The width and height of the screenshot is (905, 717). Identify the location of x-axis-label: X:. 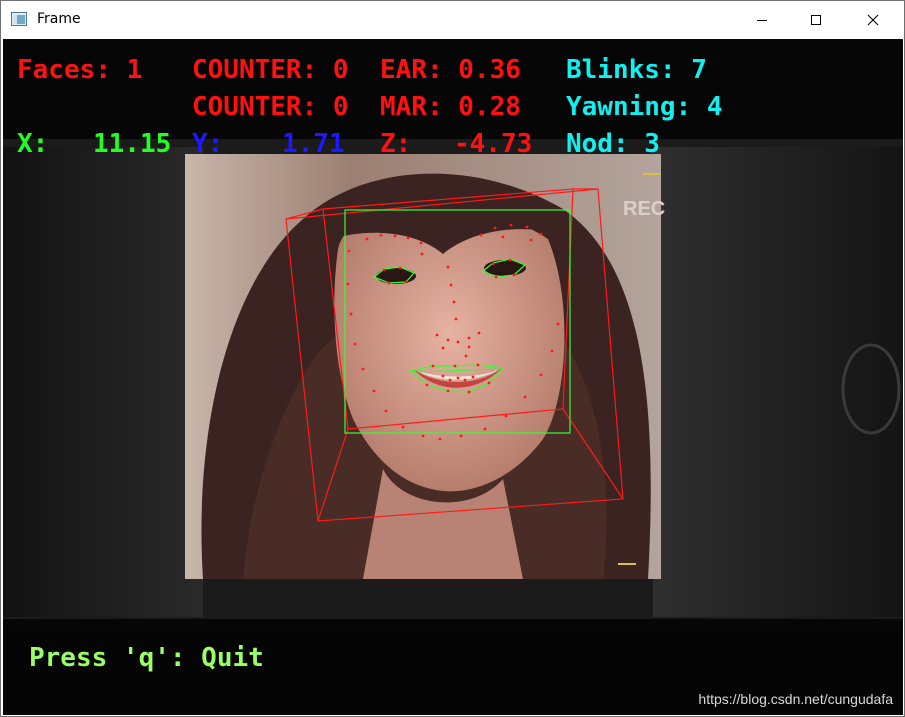
(33, 144).